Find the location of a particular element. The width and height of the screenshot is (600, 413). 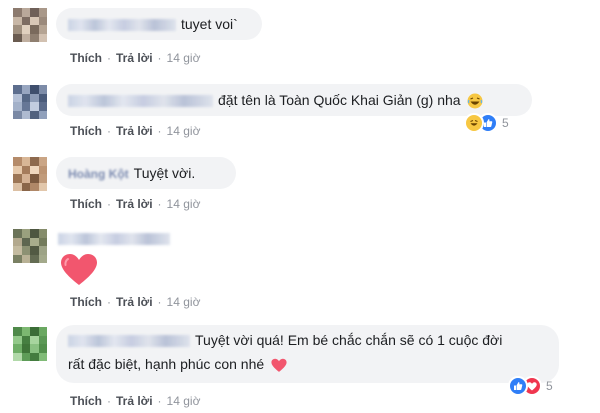

haha-reaction-icon is located at coordinates (474, 123).